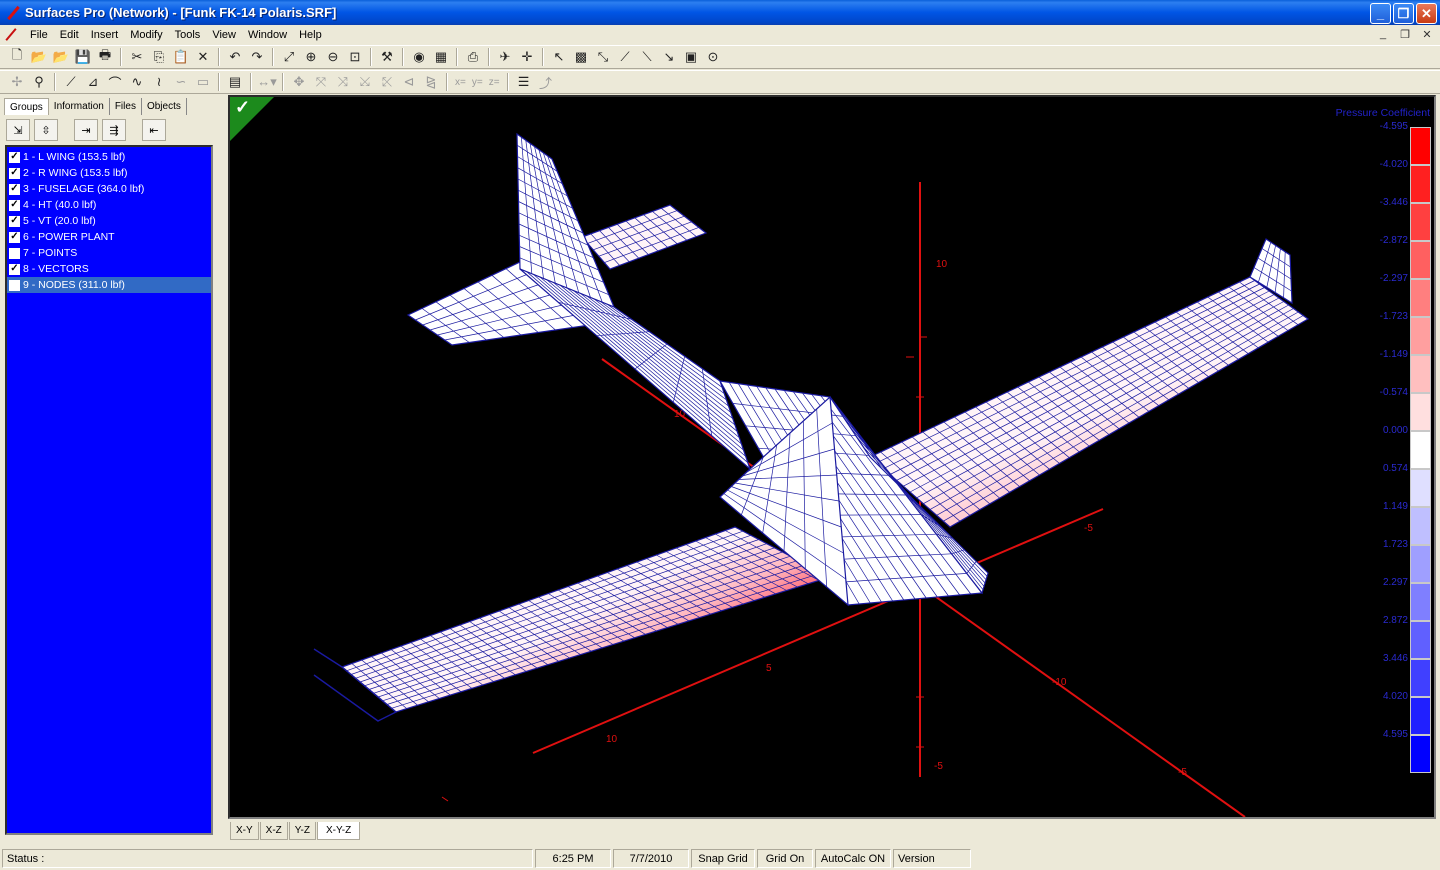  What do you see at coordinates (181, 82) in the screenshot?
I see `curve-dim-icon: ∽` at bounding box center [181, 82].